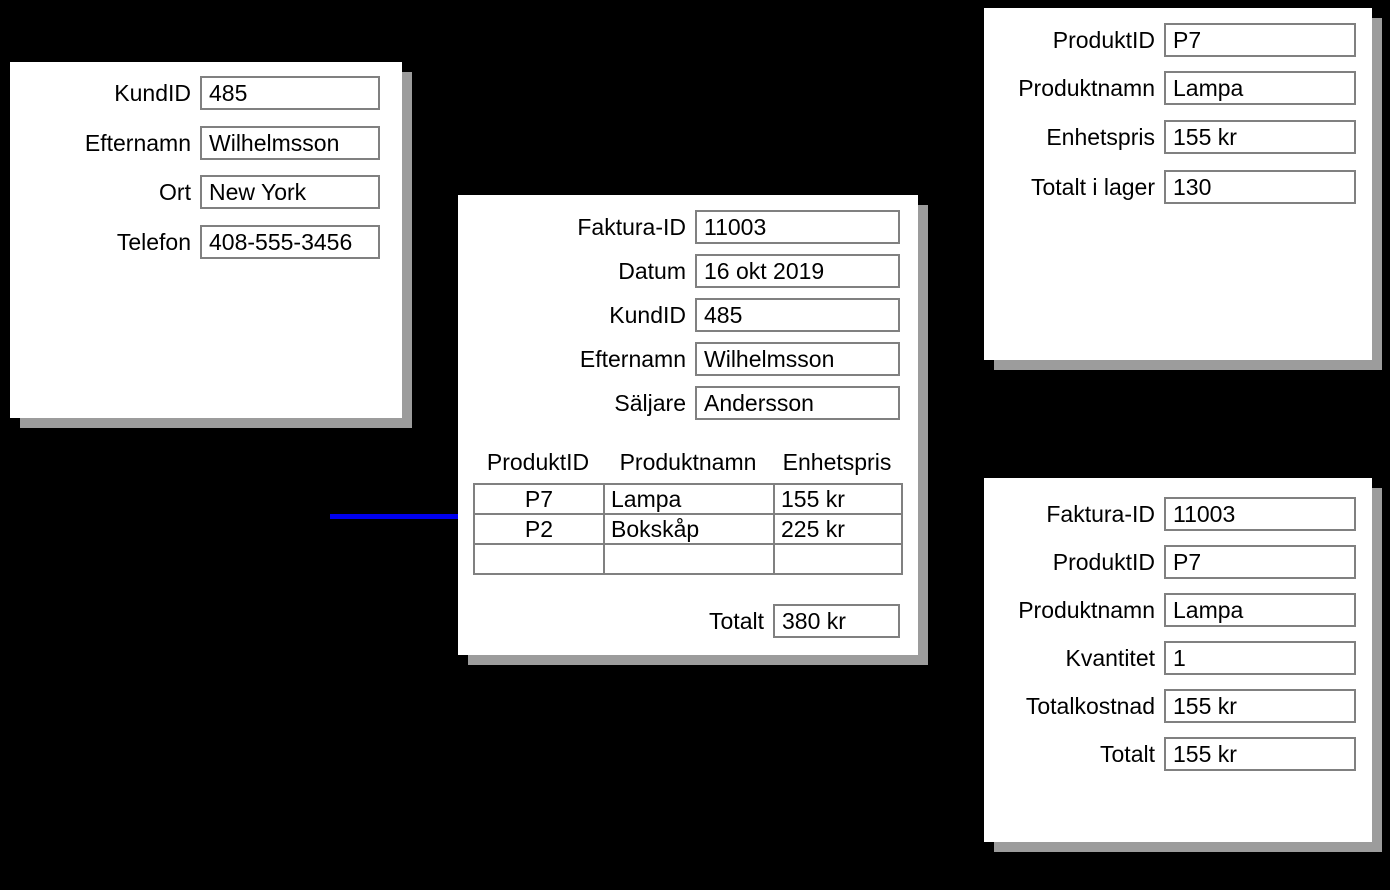 Image resolution: width=1390 pixels, height=890 pixels. I want to click on customer-field-telefon-label: Telefon, so click(153, 241).